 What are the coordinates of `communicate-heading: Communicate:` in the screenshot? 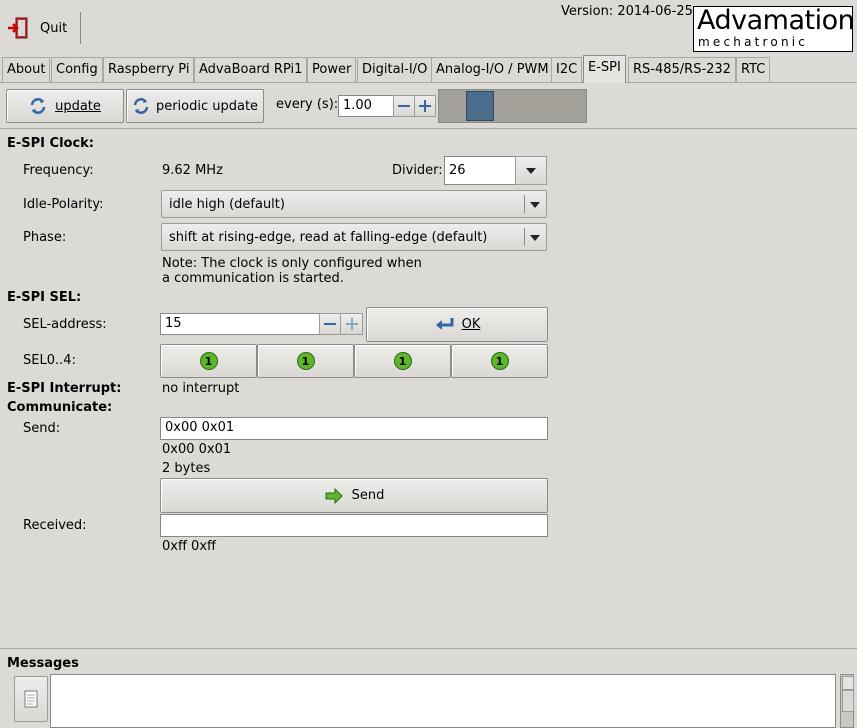 It's located at (60, 407).